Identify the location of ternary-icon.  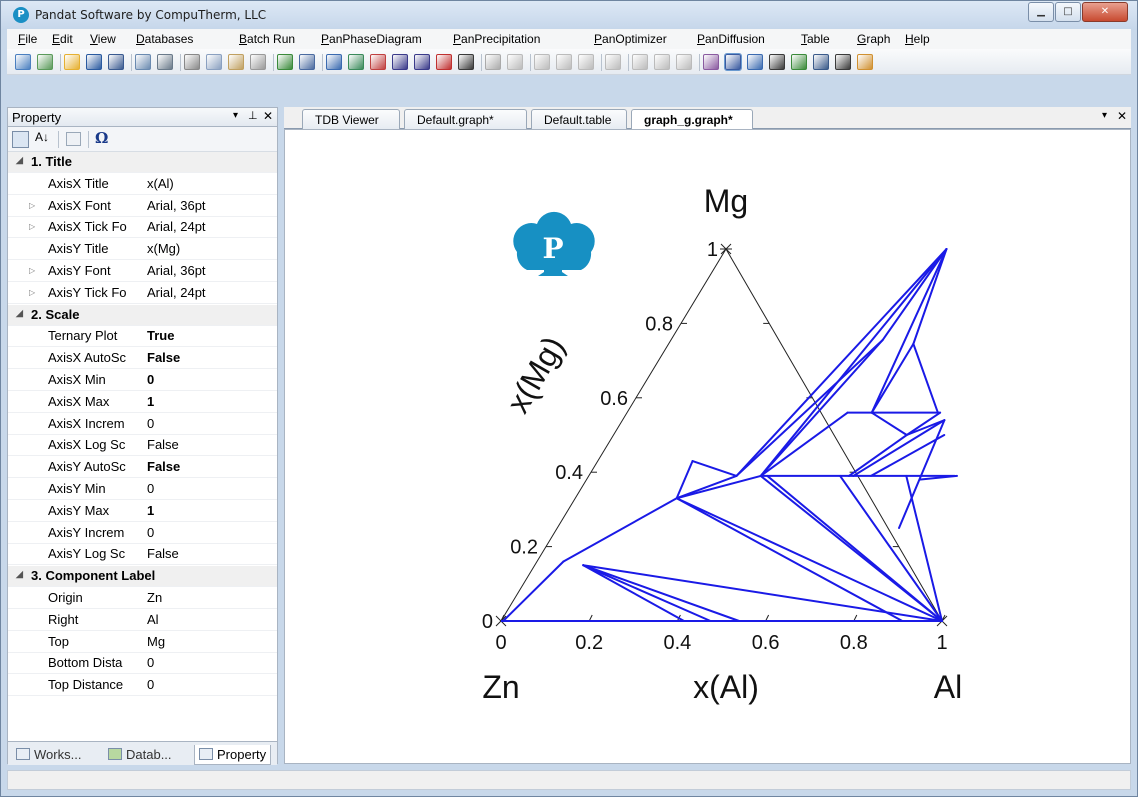
(444, 62).